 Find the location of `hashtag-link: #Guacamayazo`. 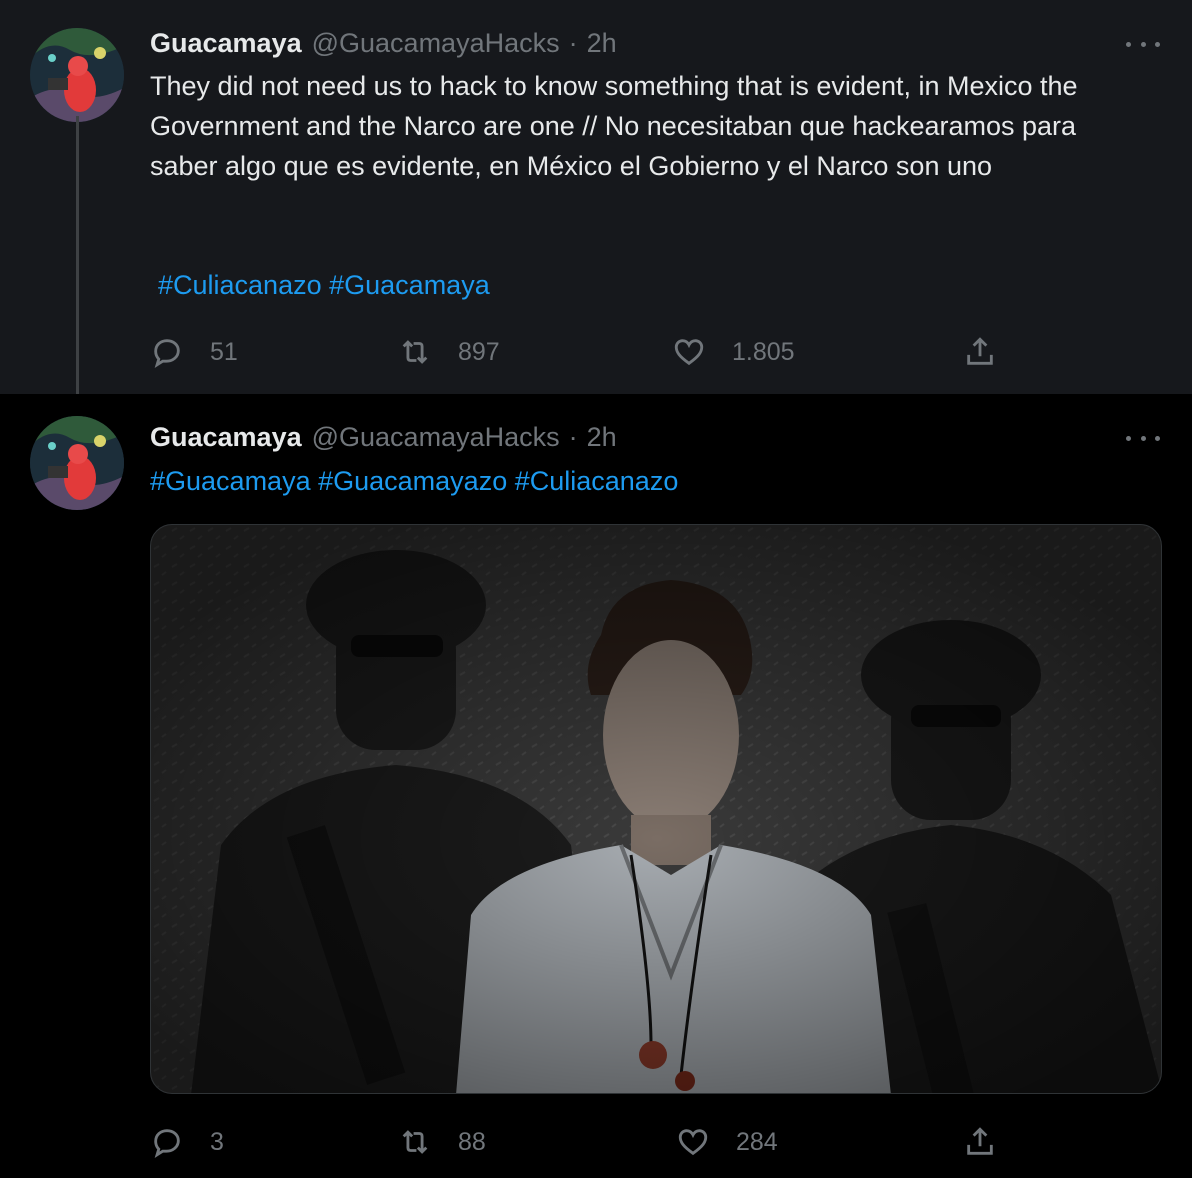

hashtag-link: #Guacamayazo is located at coordinates (412, 481).